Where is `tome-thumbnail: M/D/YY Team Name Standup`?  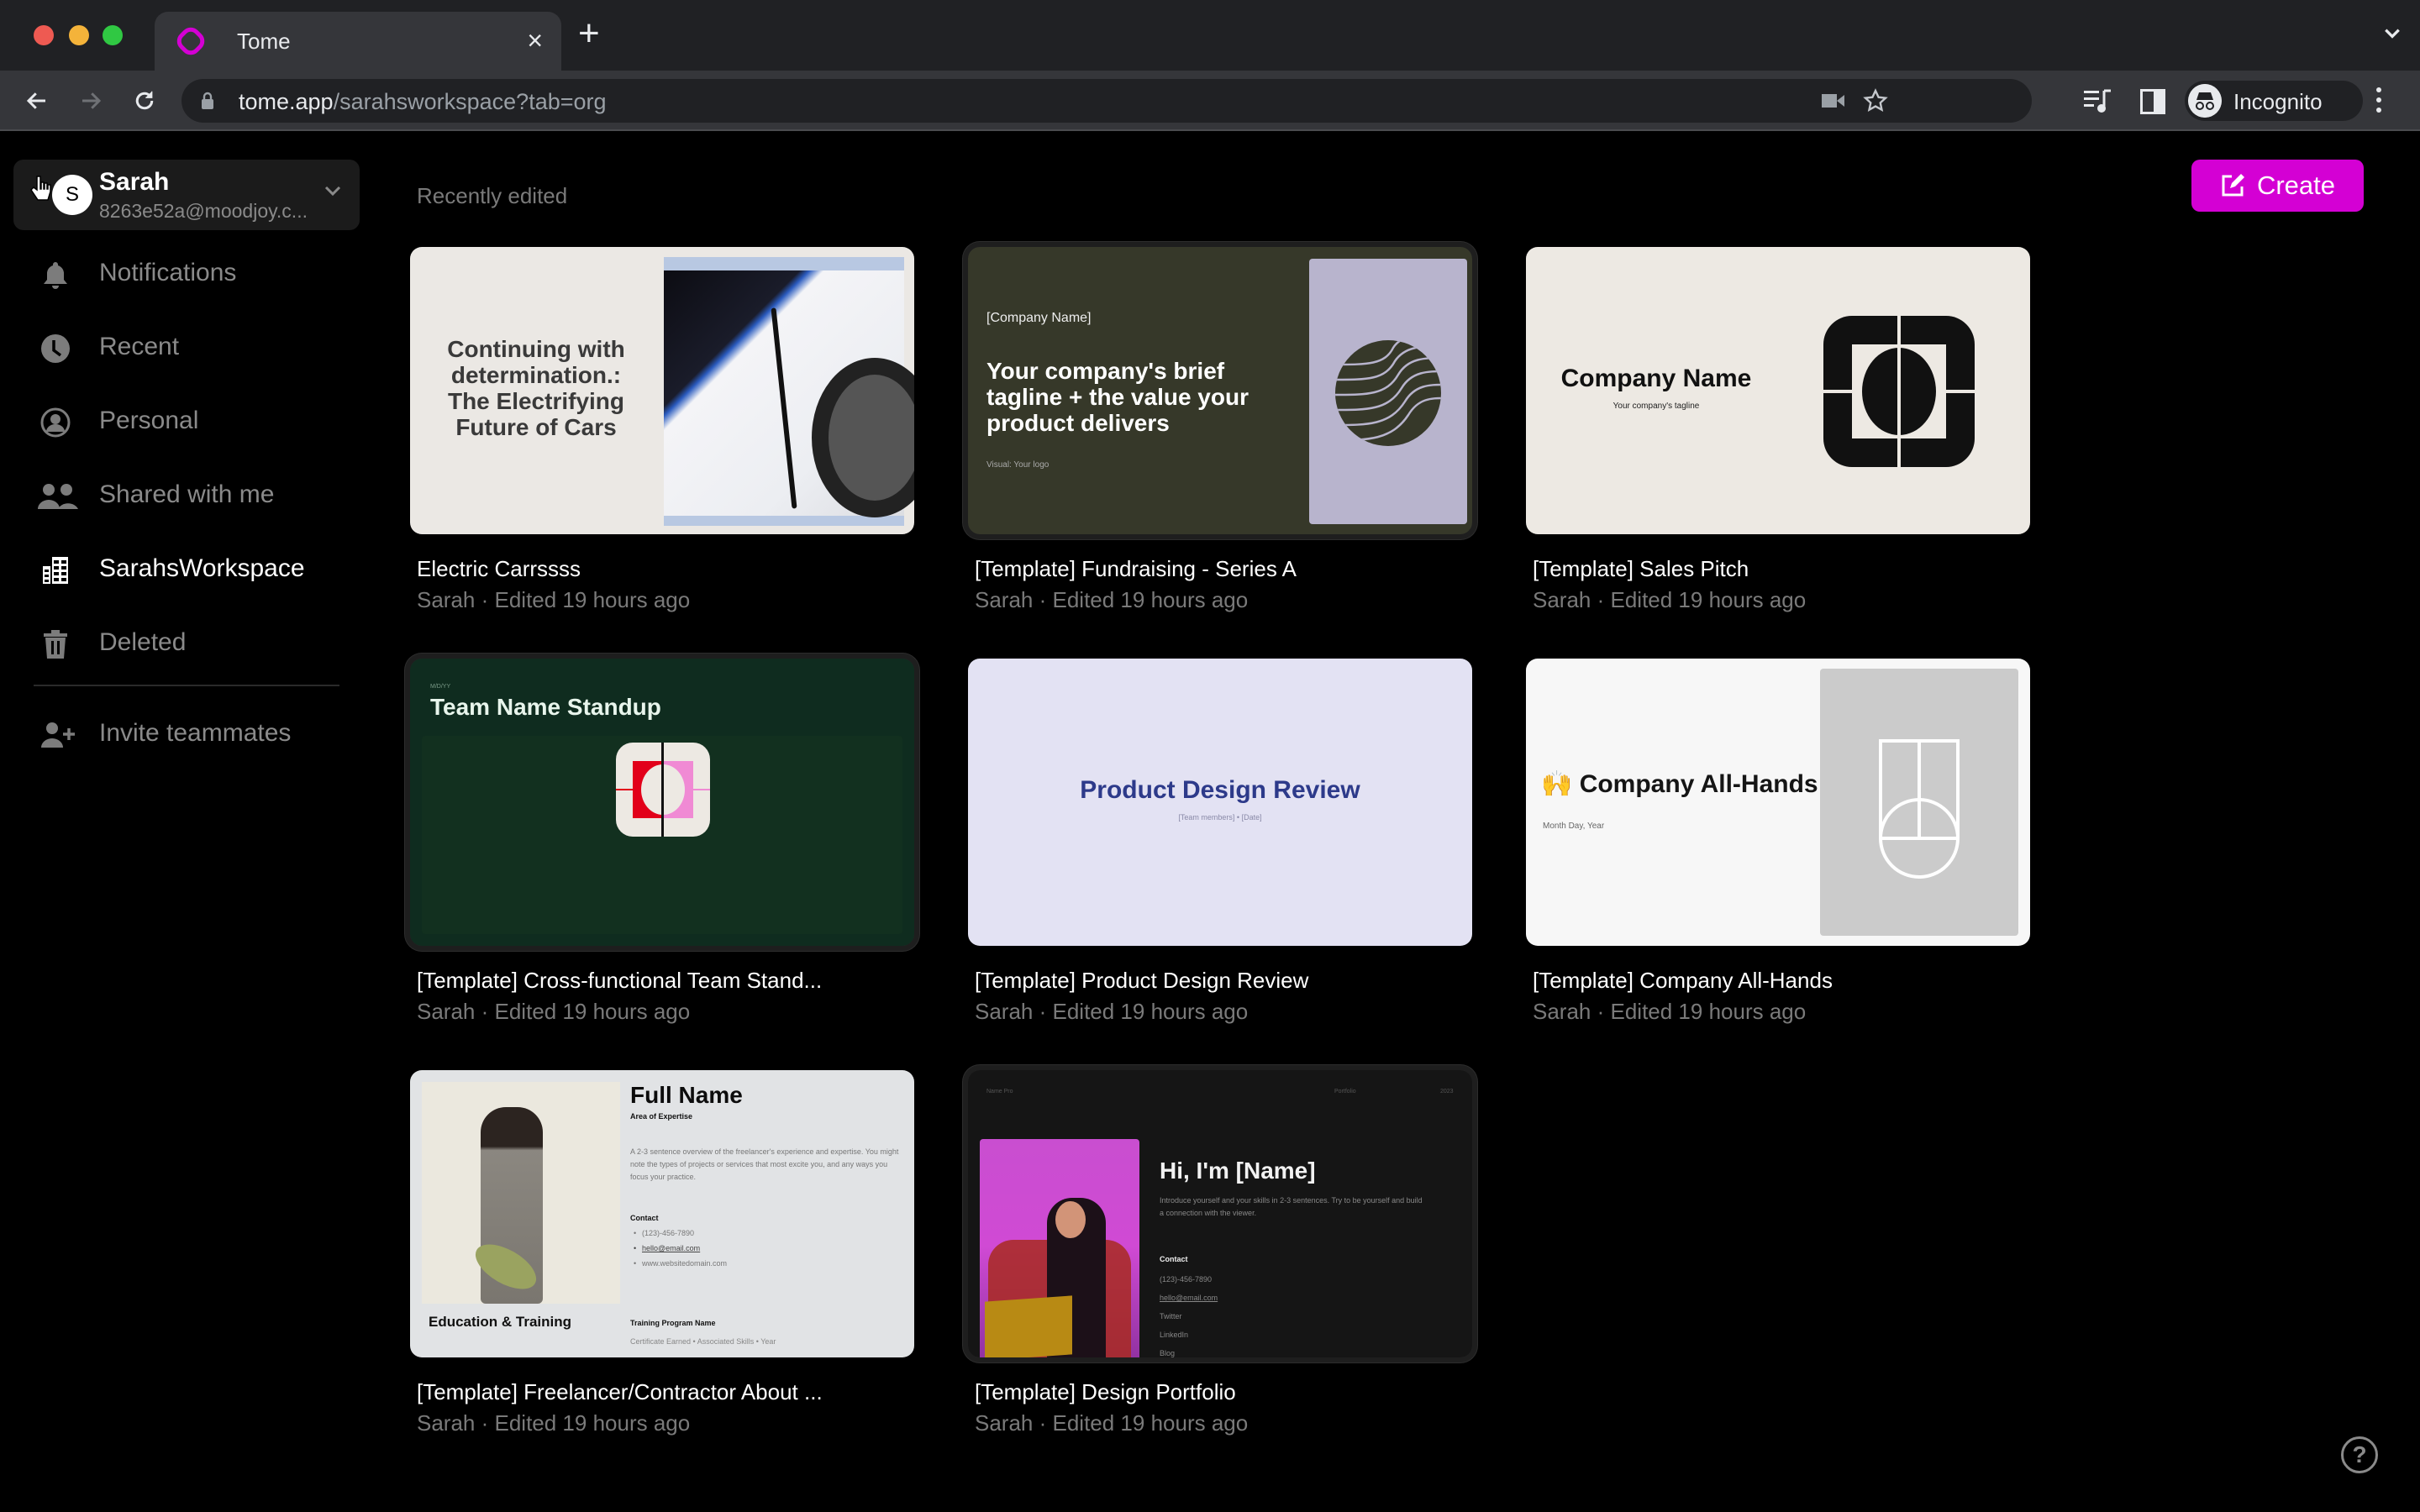 tome-thumbnail: M/D/YY Team Name Standup is located at coordinates (662, 802).